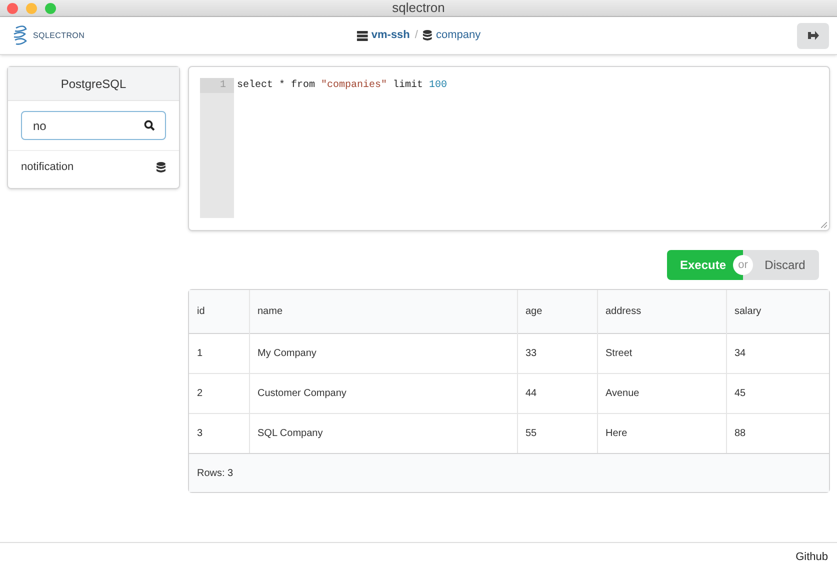 This screenshot has width=837, height=571. I want to click on table-cell: 34, so click(777, 353).